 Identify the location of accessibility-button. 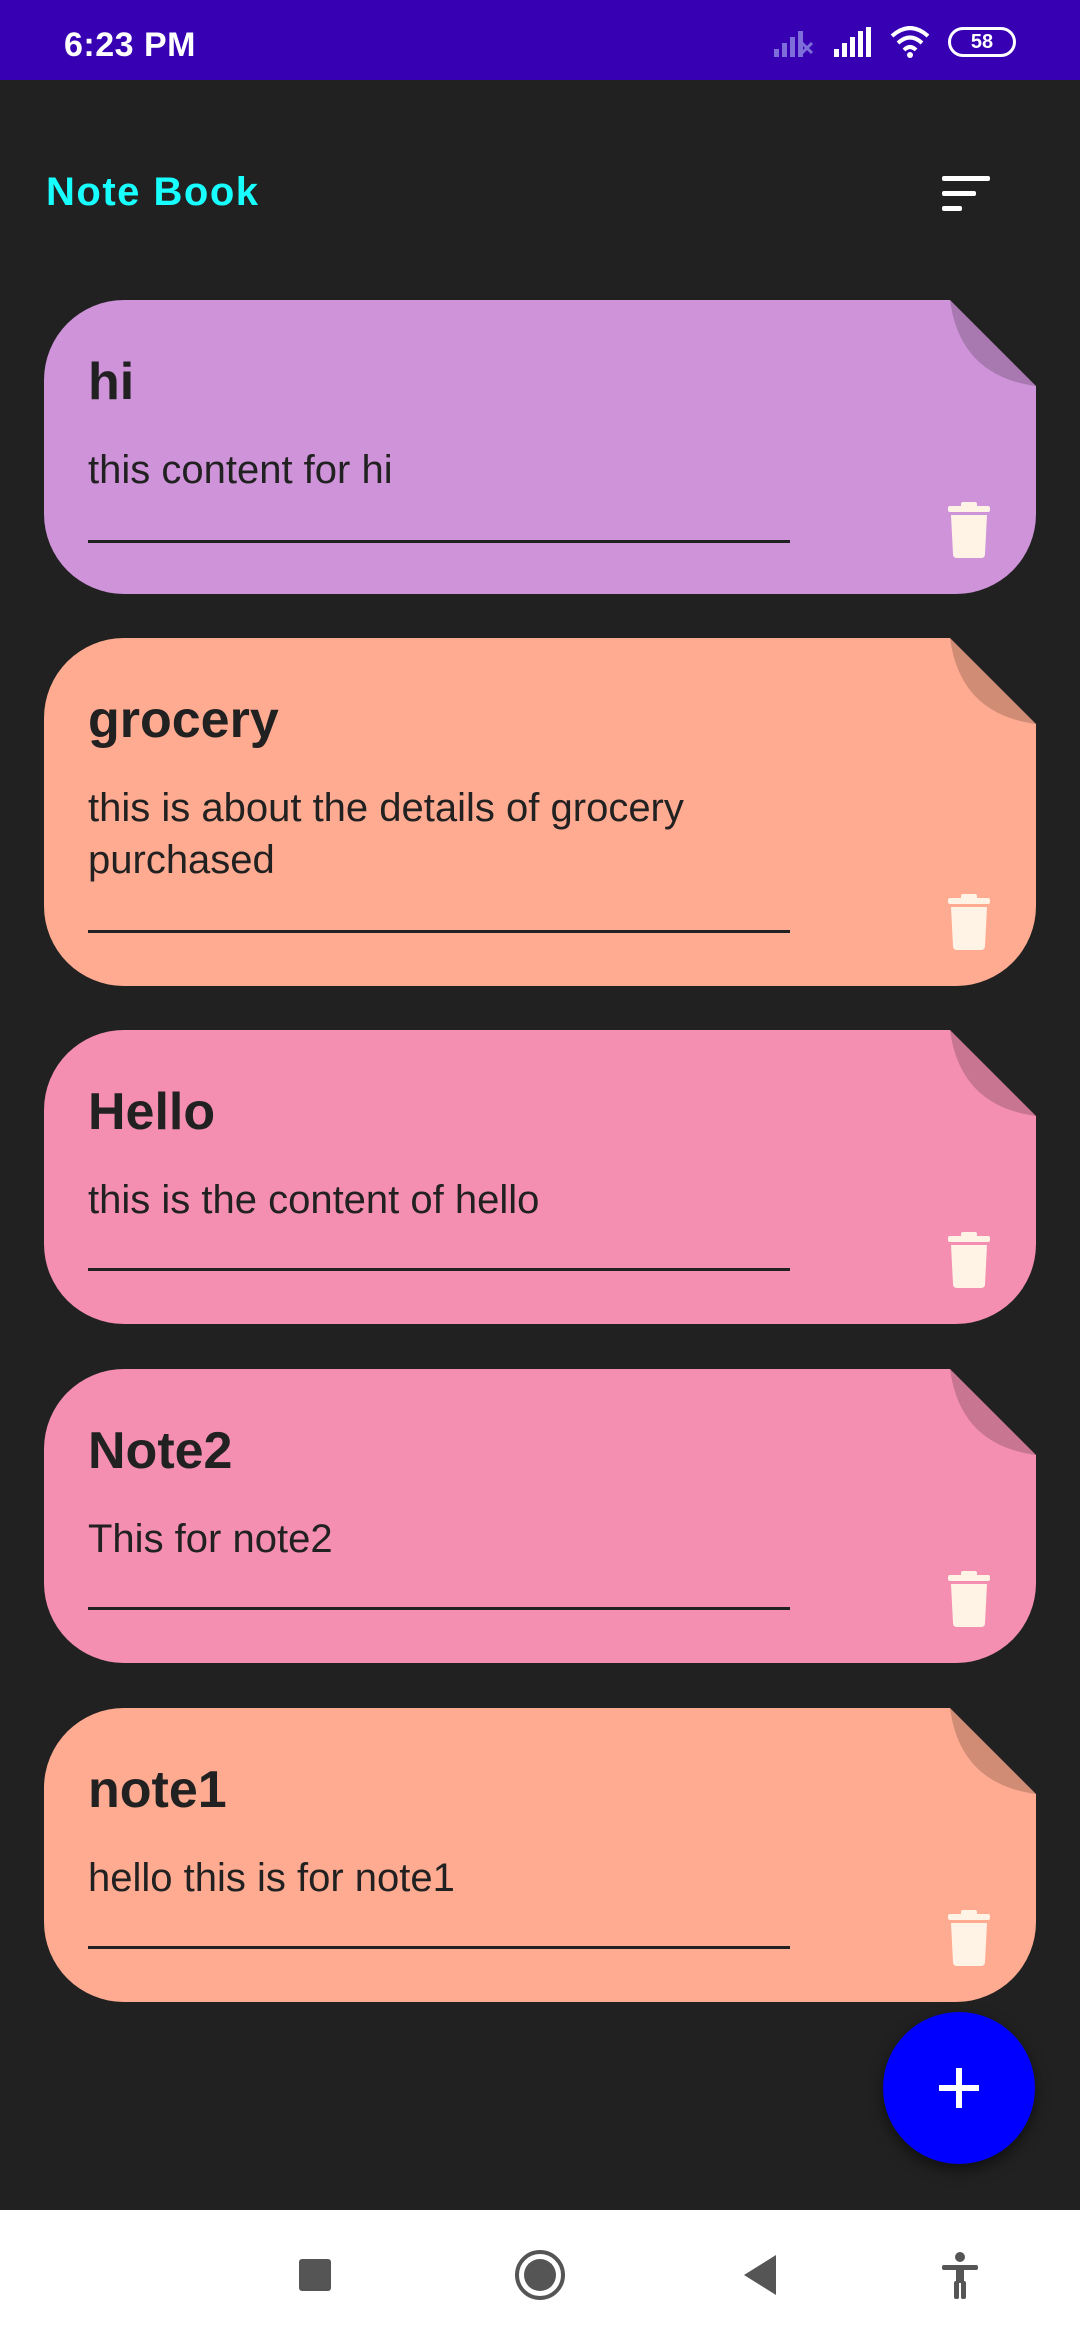
(960, 2275).